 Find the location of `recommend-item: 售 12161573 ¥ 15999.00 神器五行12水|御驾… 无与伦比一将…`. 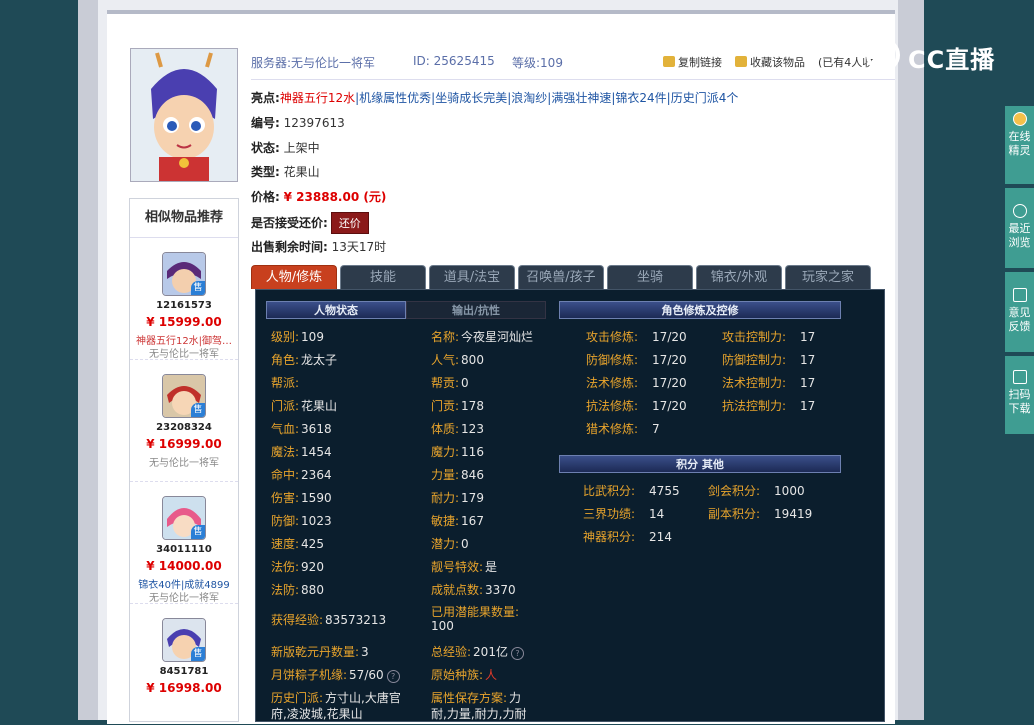

recommend-item: 售 12161573 ¥ 15999.00 神器五行12水|御驾… 无与伦比一将… is located at coordinates (184, 299).